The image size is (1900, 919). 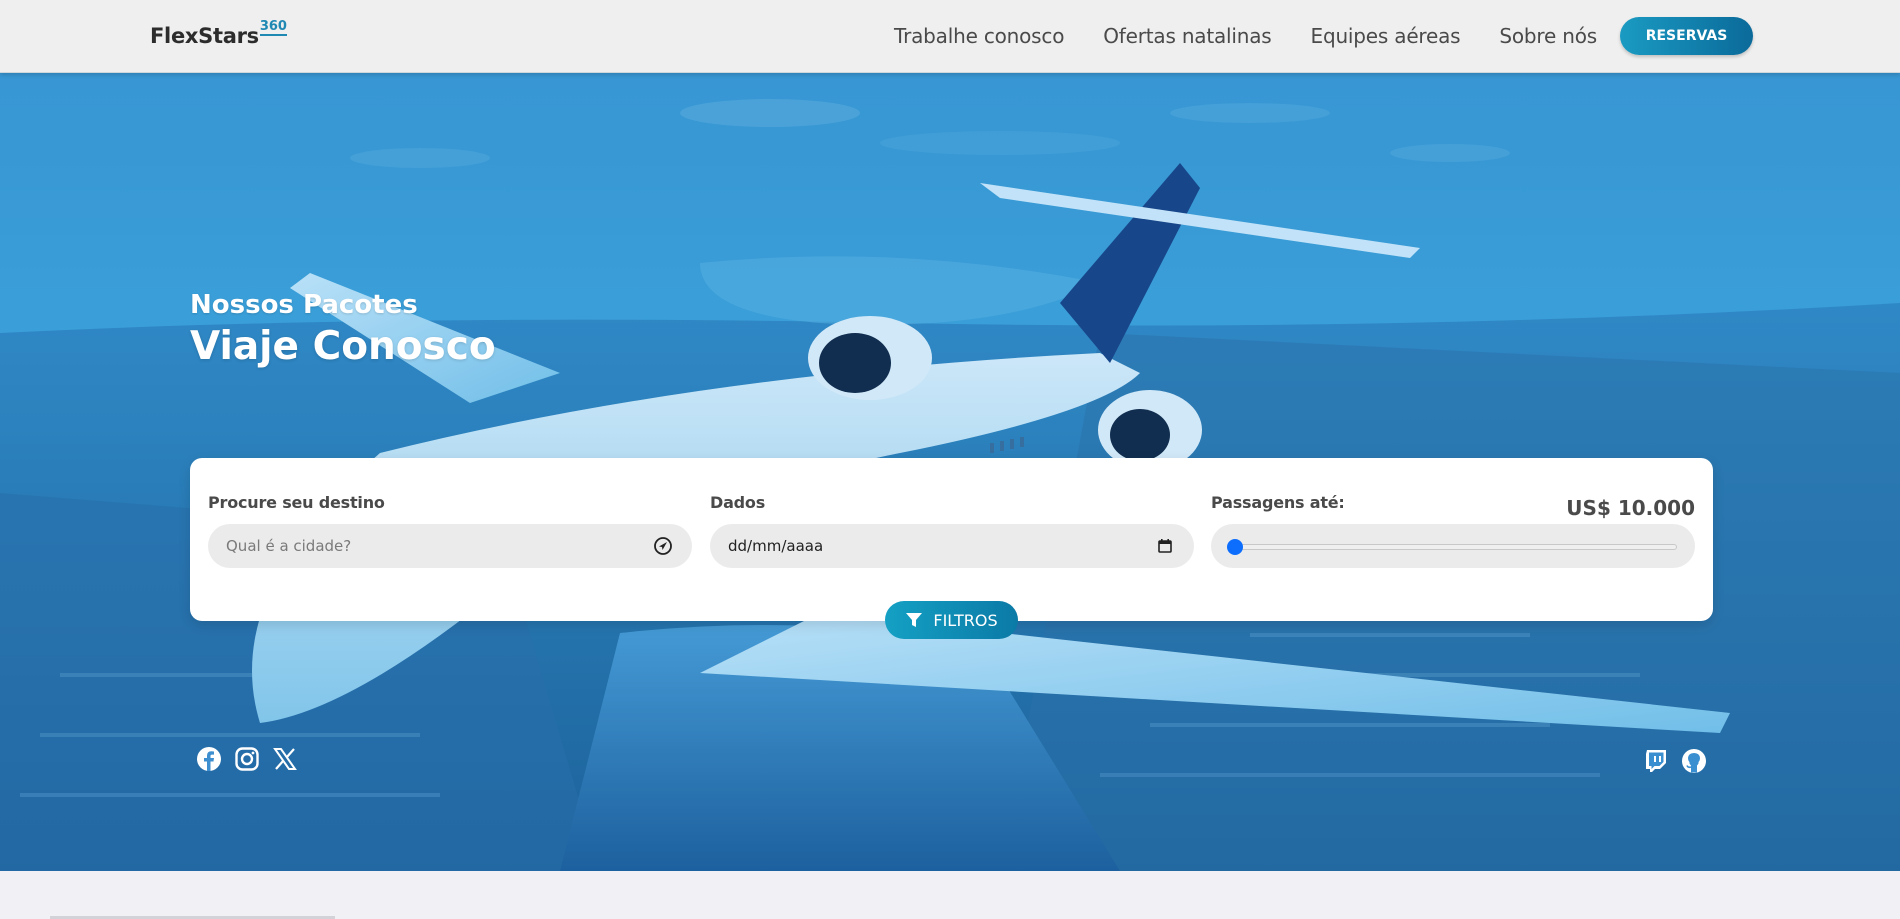 I want to click on price-slider-track, so click(x=1456, y=547).